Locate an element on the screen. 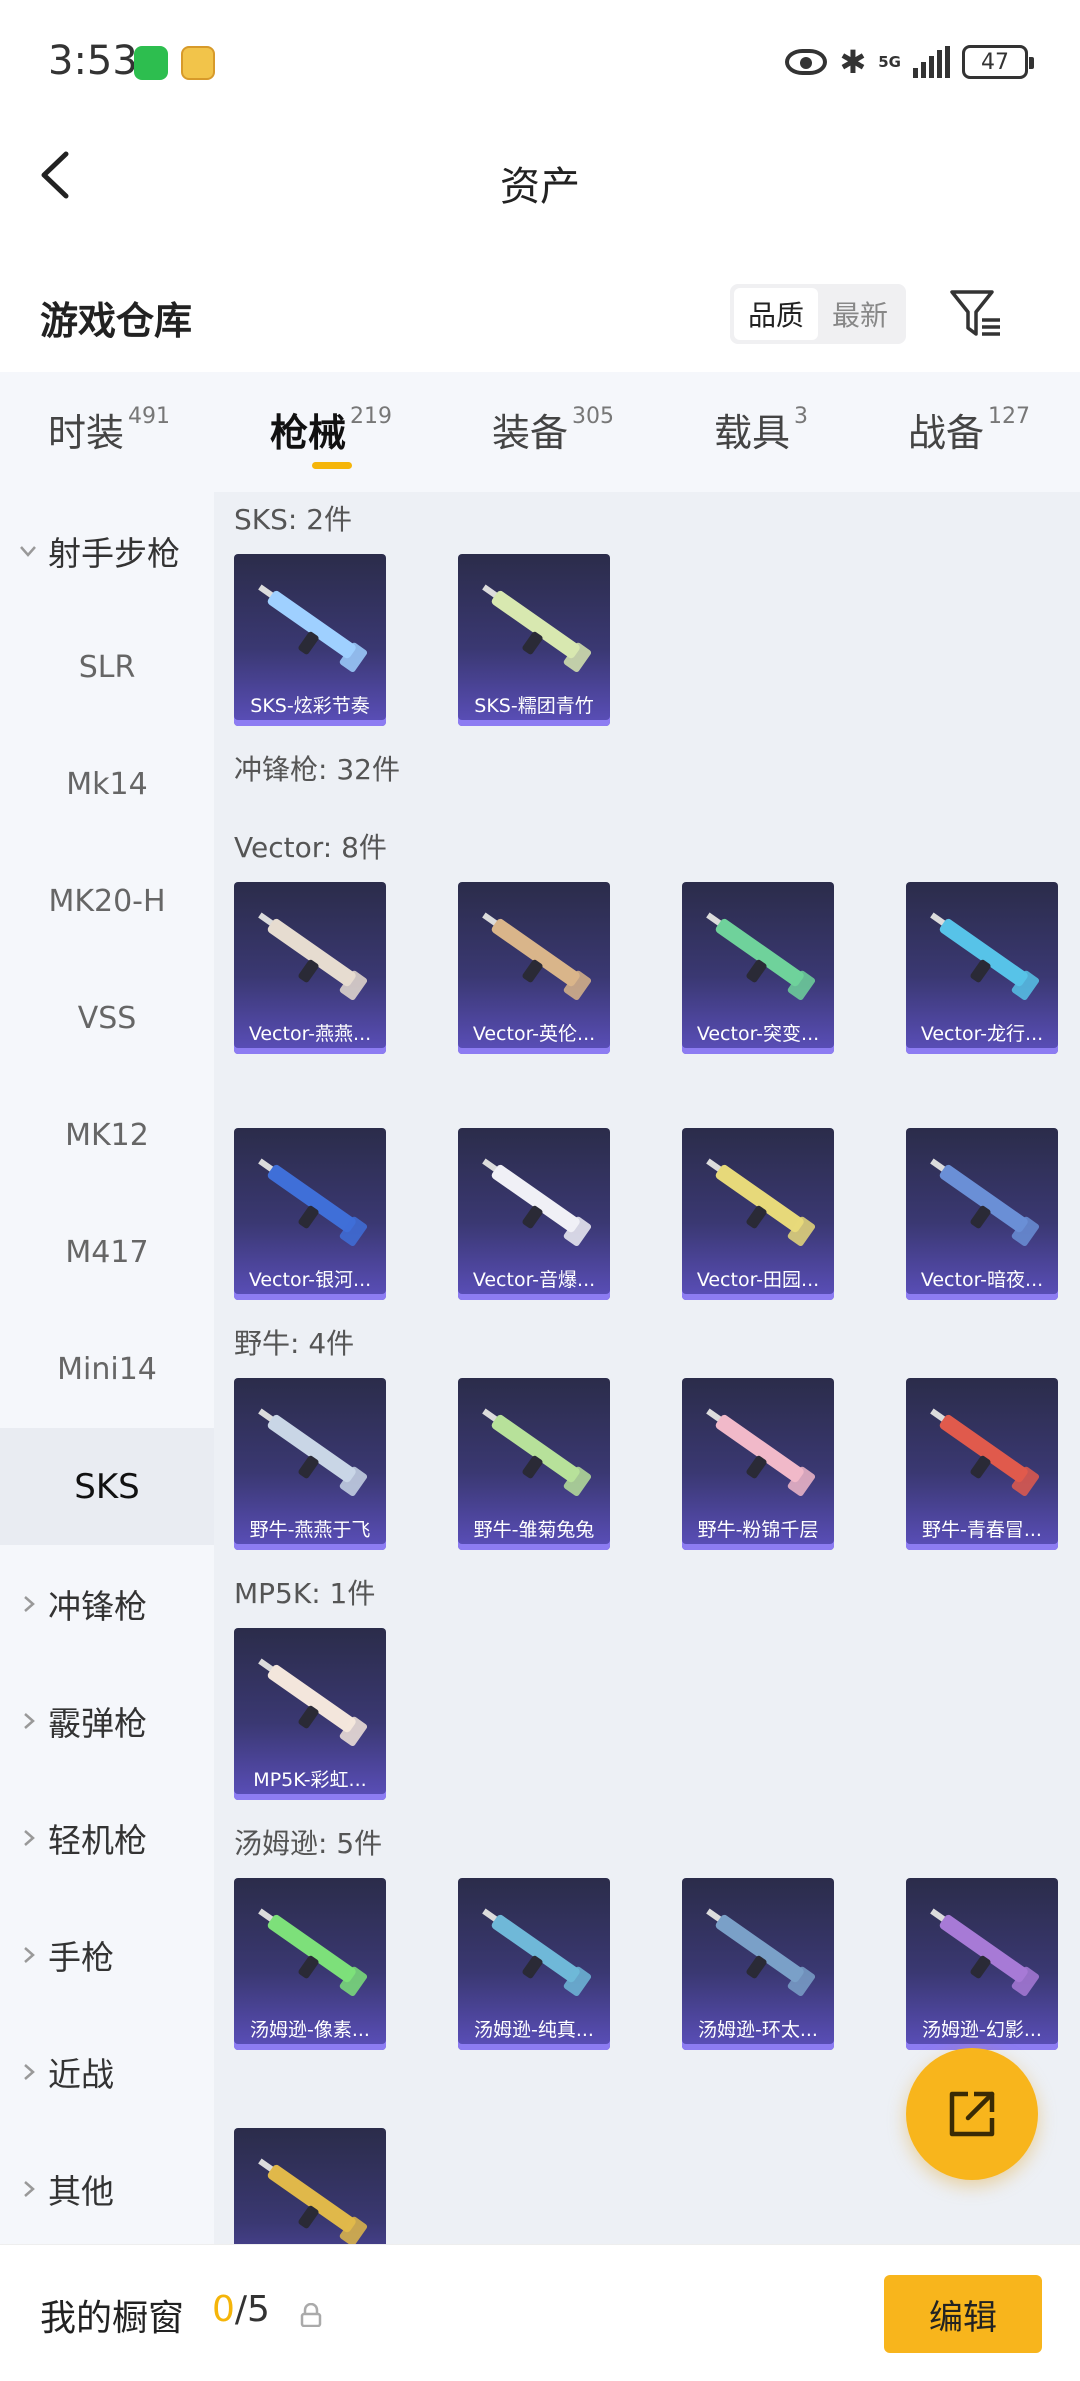 Image resolution: width=1080 pixels, height=2381 pixels. sort-toggle: 品质 最新 is located at coordinates (818, 314).